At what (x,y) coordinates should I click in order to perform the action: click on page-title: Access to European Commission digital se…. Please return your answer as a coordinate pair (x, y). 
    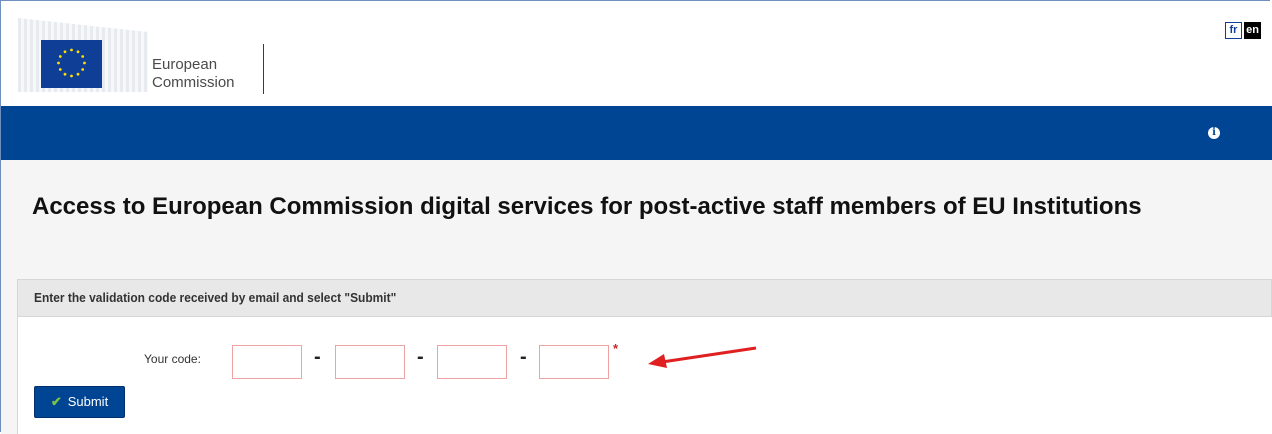
    Looking at the image, I should click on (587, 206).